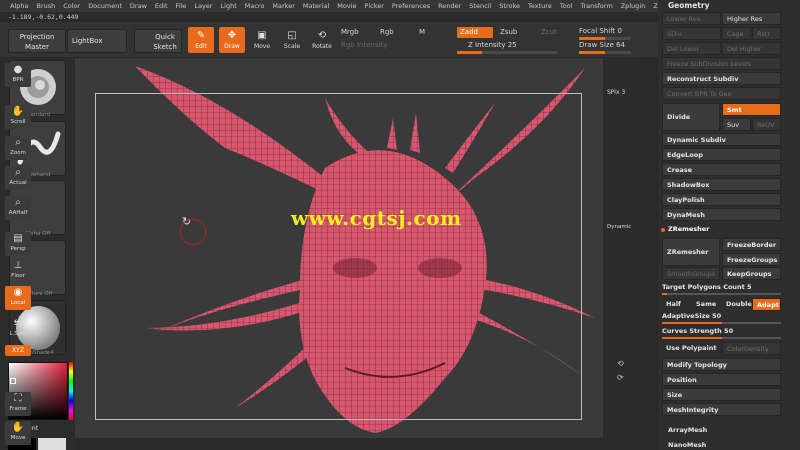  What do you see at coordinates (18, 178) in the screenshot?
I see `actual-button: ⌕ Actual` at bounding box center [18, 178].